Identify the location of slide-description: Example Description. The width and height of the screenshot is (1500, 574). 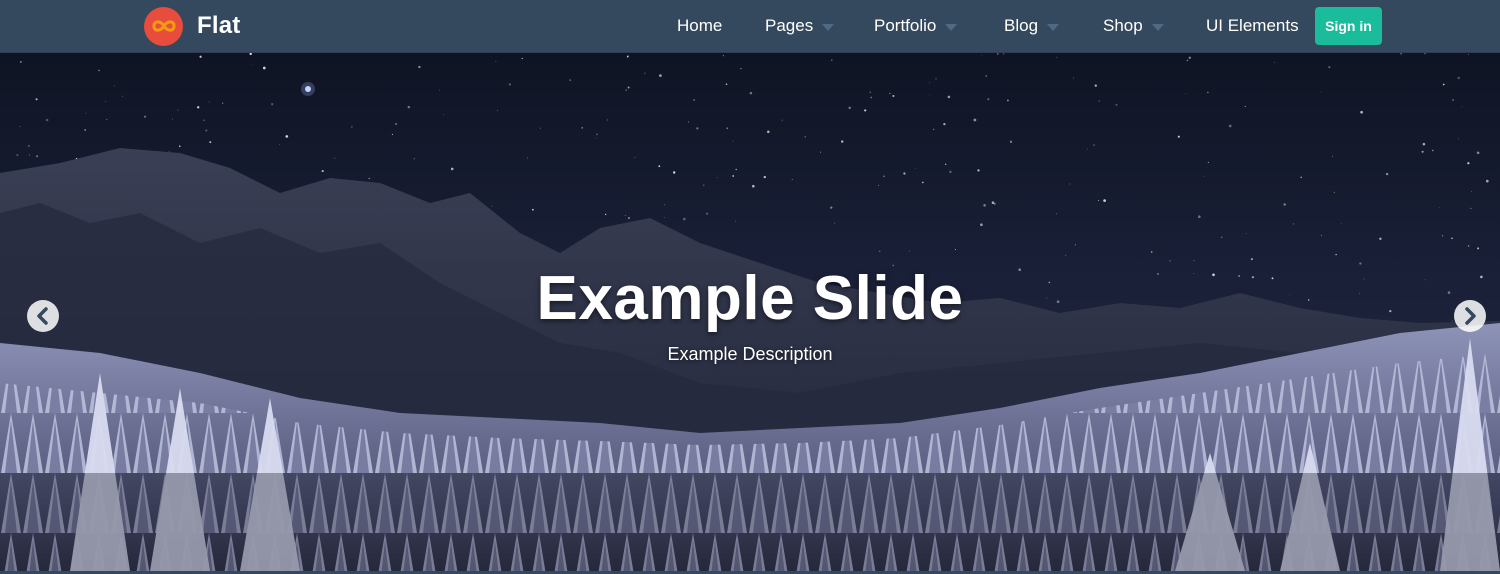
(750, 354).